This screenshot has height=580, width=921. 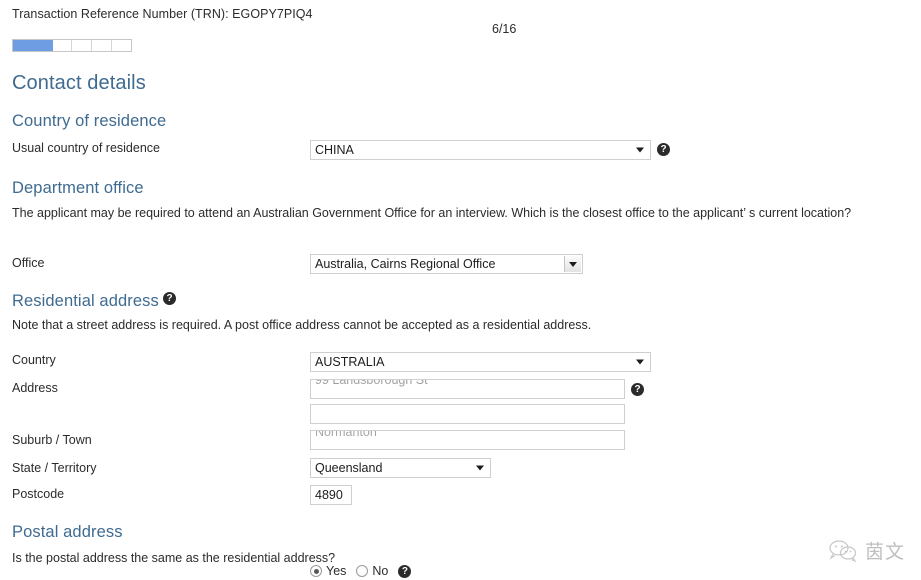 I want to click on help-icon-postal-address: ?, so click(x=405, y=571).